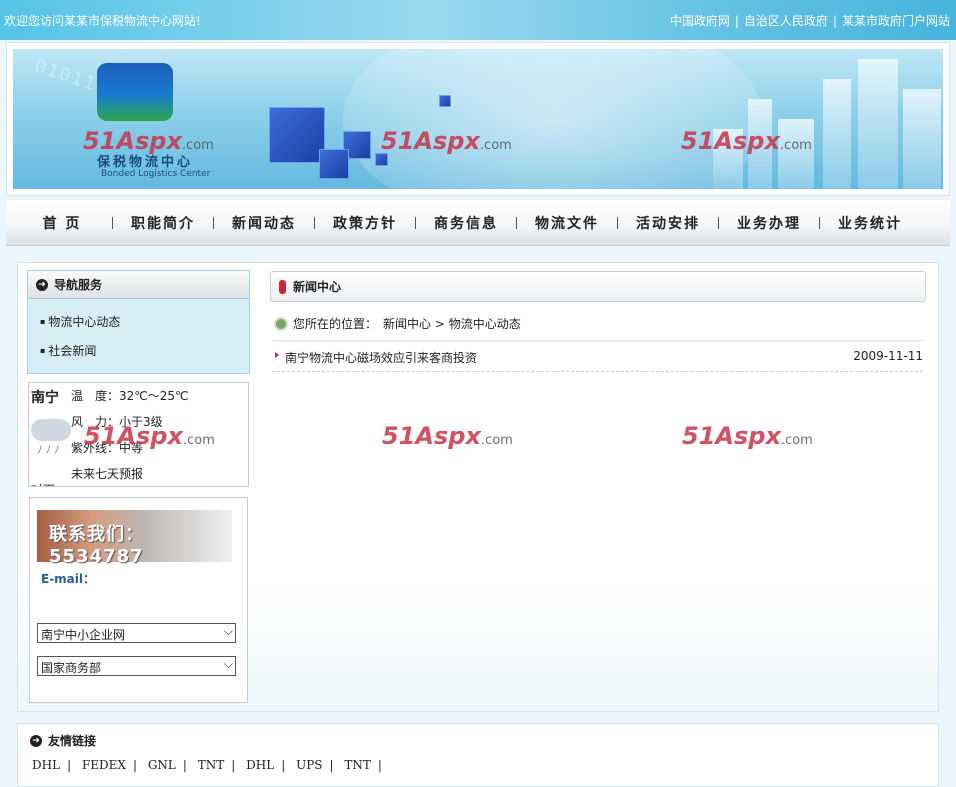 Image resolution: width=956 pixels, height=787 pixels. I want to click on nav-item-policy: 政策方针, so click(373, 223).